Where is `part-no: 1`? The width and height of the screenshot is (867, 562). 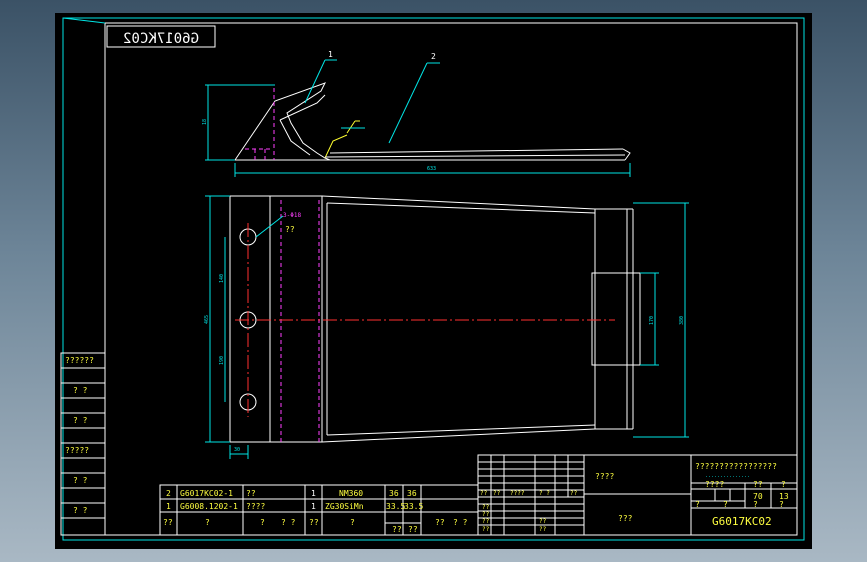 part-no: 1 is located at coordinates (168, 506).